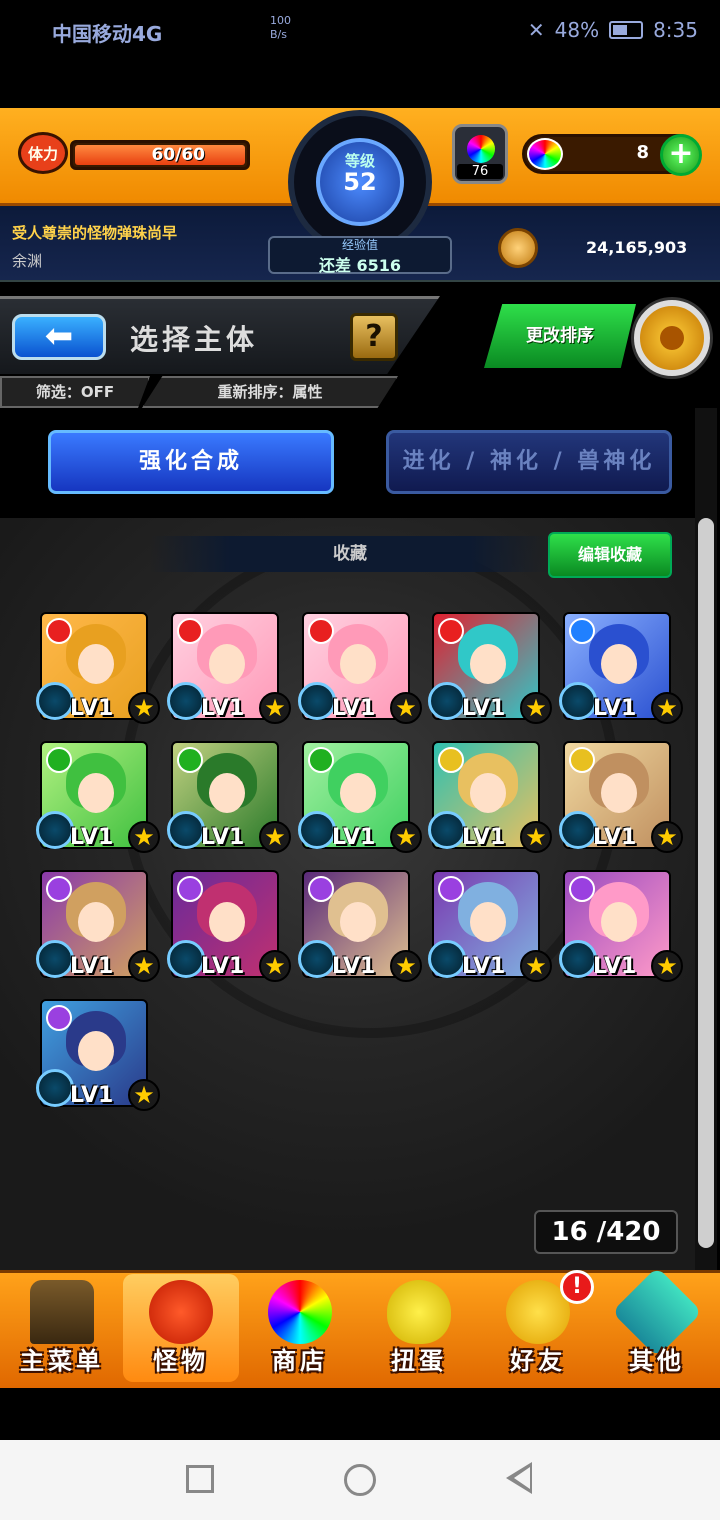 The image size is (720, 1520). Describe the element at coordinates (681, 155) in the screenshot. I see `buy-orbs-button: +` at that location.